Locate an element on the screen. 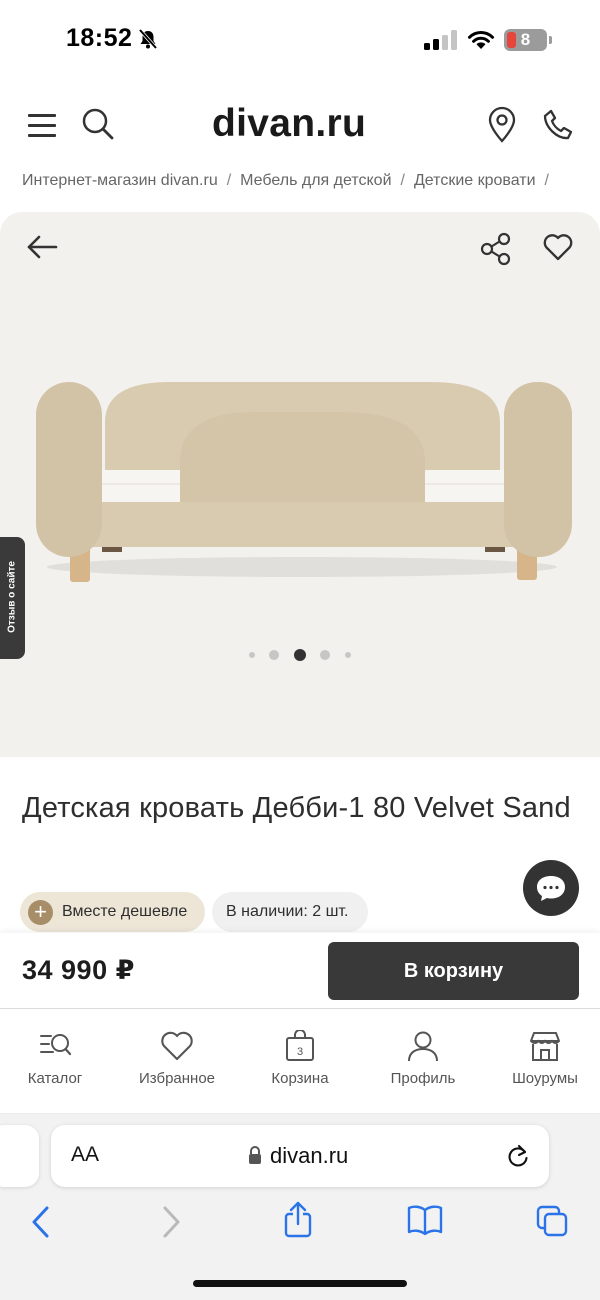  location-pin-icon is located at coordinates (502, 125).